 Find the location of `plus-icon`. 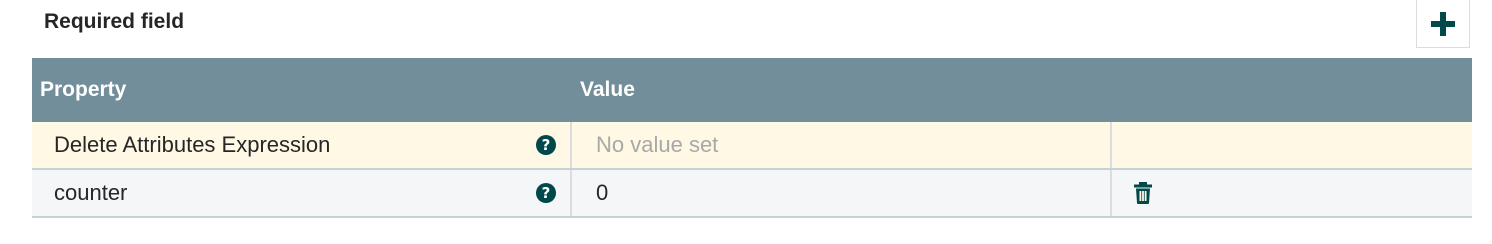

plus-icon is located at coordinates (1443, 23).